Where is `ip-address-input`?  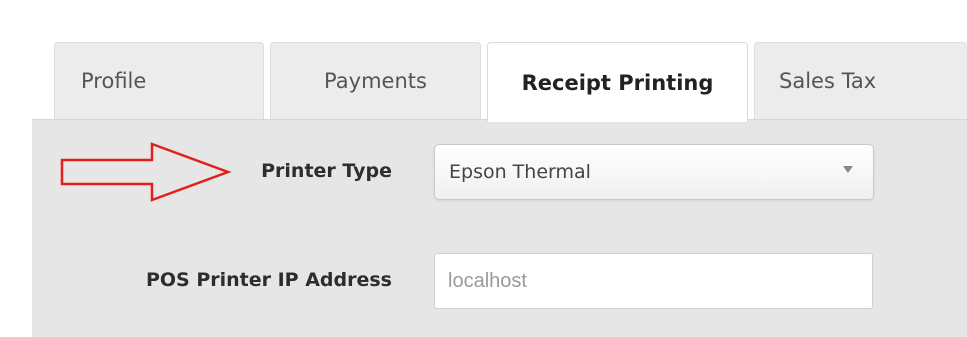
ip-address-input is located at coordinates (653, 281).